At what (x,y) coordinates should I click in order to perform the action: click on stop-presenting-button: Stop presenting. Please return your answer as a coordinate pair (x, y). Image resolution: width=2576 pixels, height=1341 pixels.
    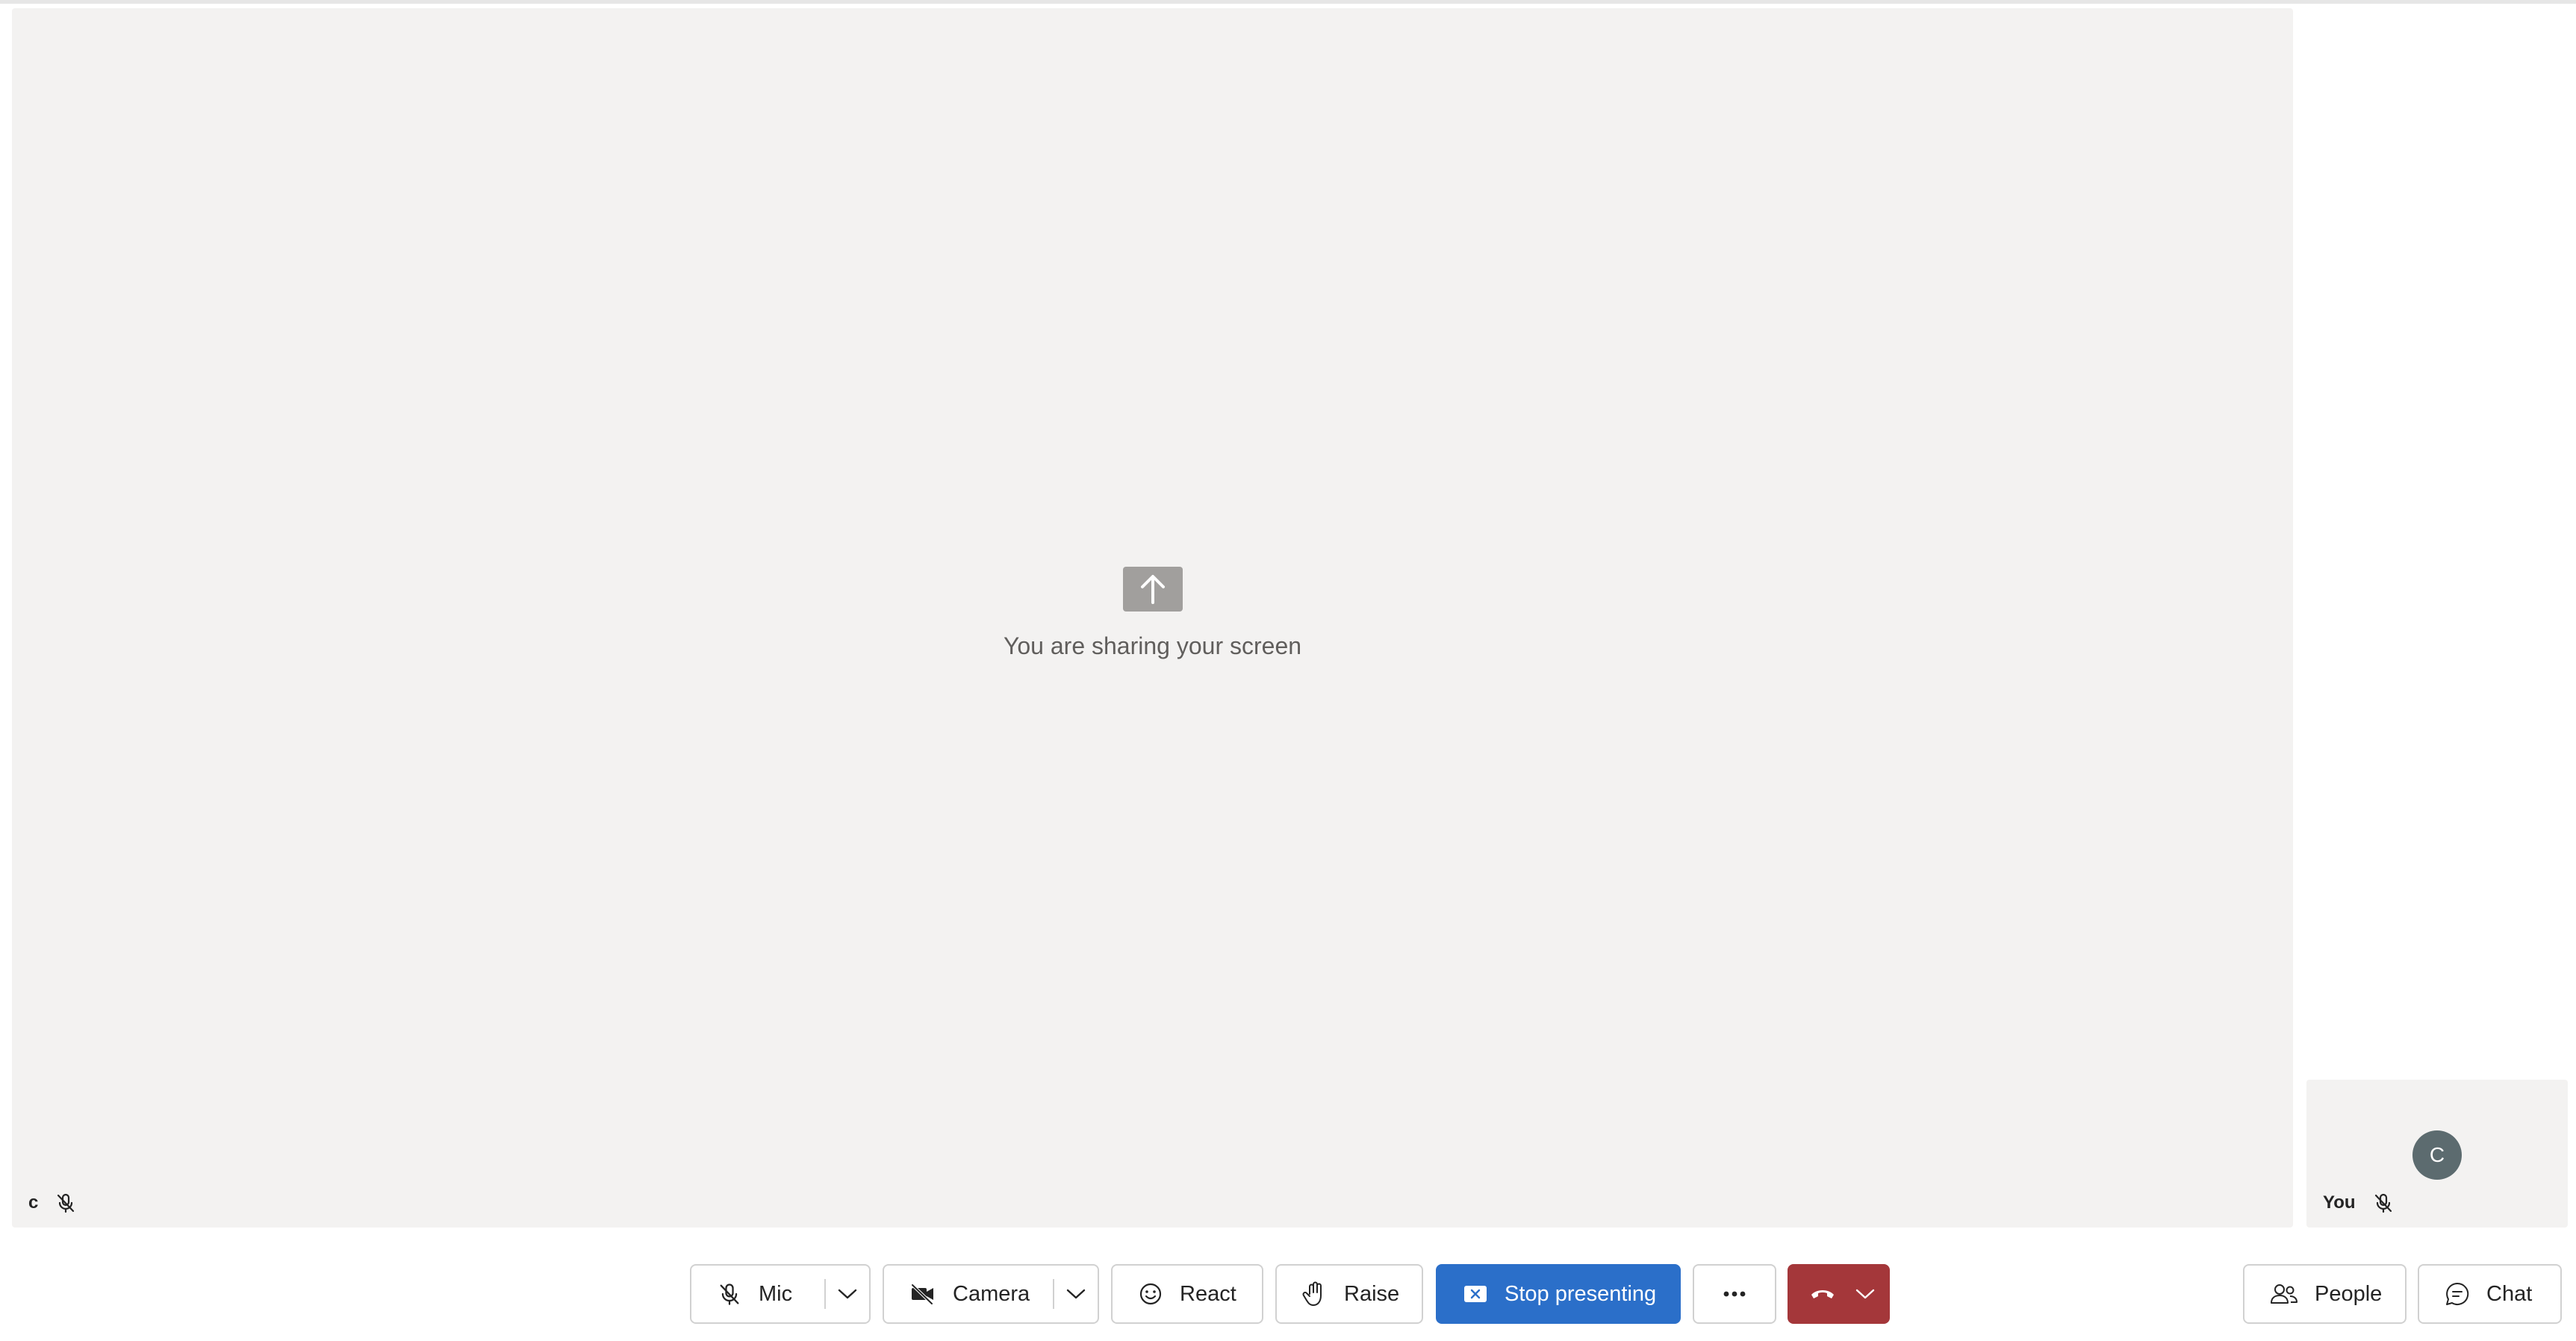
    Looking at the image, I should click on (1559, 1294).